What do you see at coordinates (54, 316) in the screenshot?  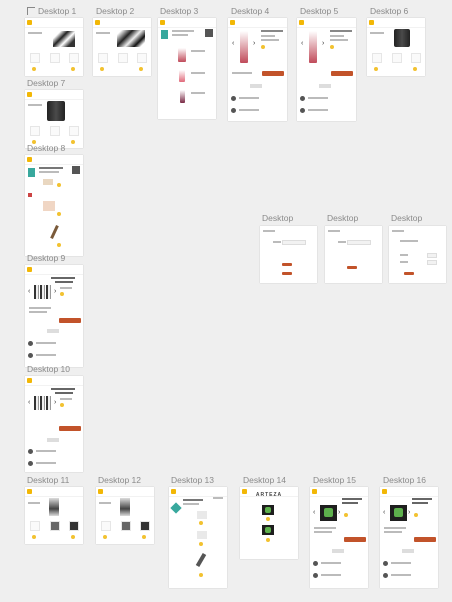 I see `frame-desktop-9: ‹ ›` at bounding box center [54, 316].